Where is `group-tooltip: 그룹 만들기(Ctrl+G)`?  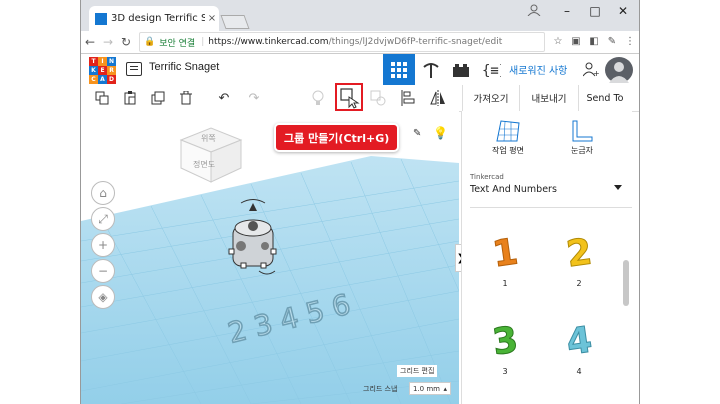 group-tooltip: 그룹 만들기(Ctrl+G) is located at coordinates (337, 137).